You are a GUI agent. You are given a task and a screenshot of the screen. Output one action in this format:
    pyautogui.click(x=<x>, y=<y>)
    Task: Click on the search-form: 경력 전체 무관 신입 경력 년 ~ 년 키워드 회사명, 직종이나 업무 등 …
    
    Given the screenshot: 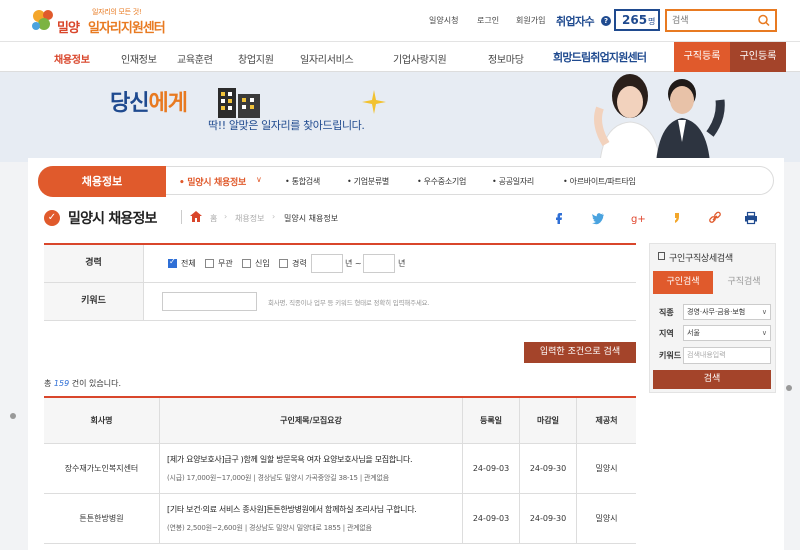 What is the action you would take?
    pyautogui.click(x=340, y=282)
    